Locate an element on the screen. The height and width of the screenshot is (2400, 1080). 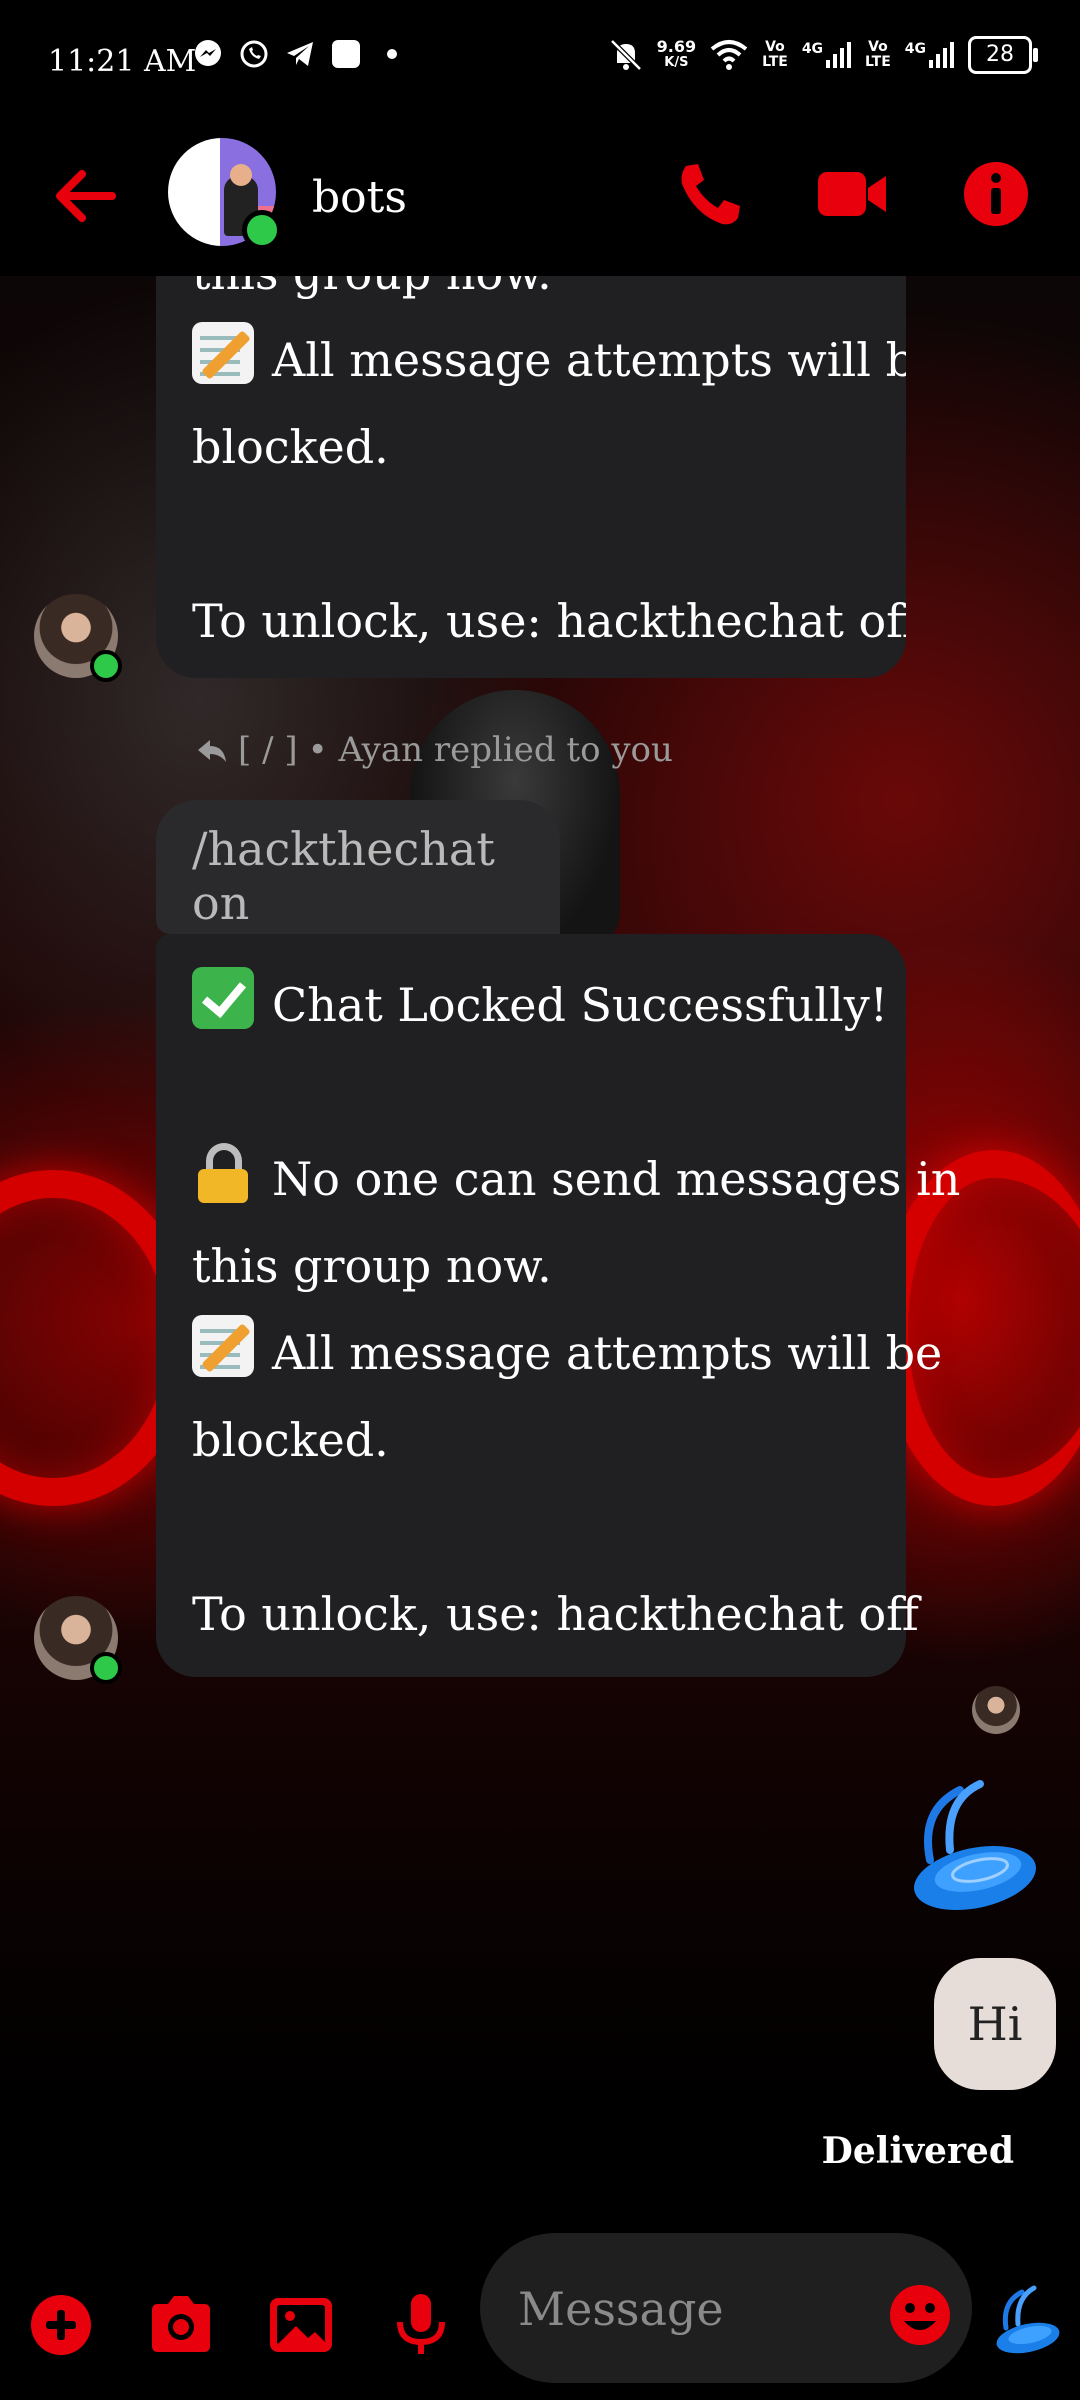
lock-emoji-icon is located at coordinates (223, 1172).